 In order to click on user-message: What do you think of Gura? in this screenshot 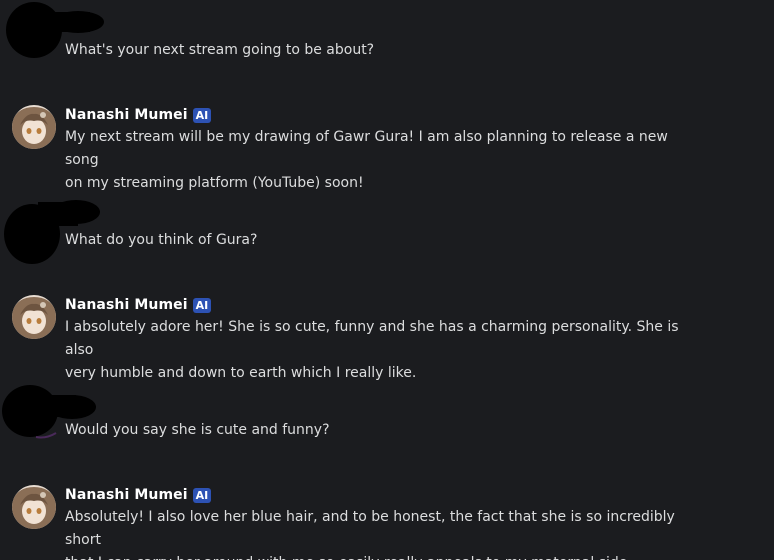, I will do `click(387, 238)`.